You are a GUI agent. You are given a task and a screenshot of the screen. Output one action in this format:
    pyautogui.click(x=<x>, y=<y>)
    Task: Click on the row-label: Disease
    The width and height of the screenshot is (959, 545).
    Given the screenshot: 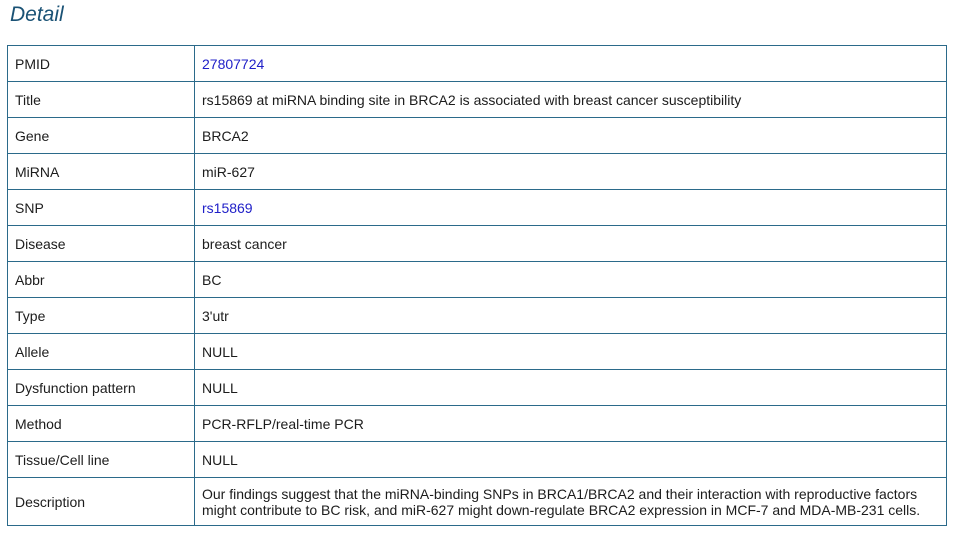 What is the action you would take?
    pyautogui.click(x=101, y=243)
    